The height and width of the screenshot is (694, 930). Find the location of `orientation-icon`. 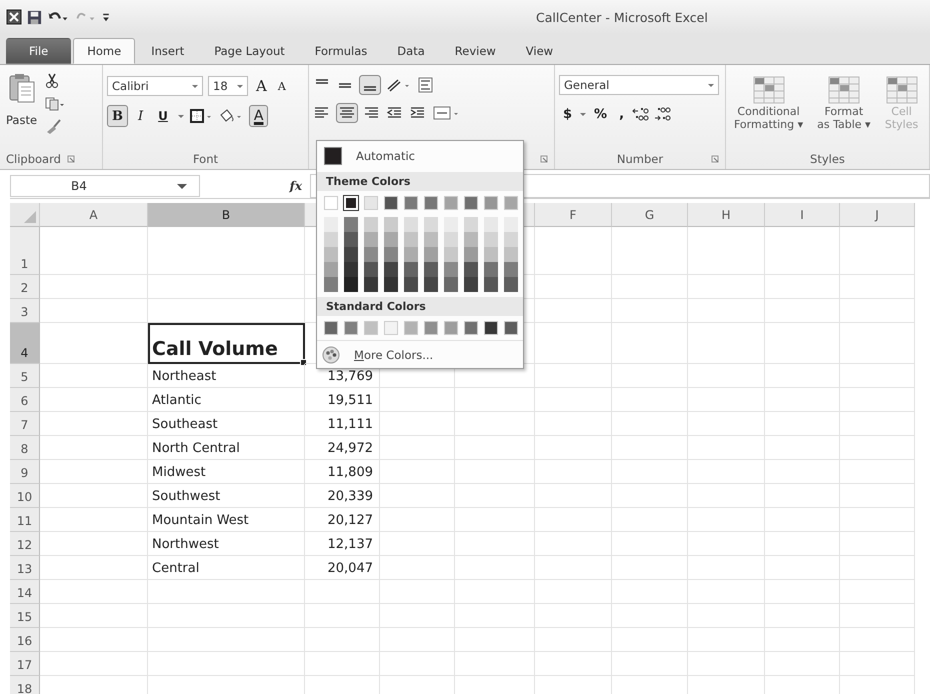

orientation-icon is located at coordinates (399, 85).